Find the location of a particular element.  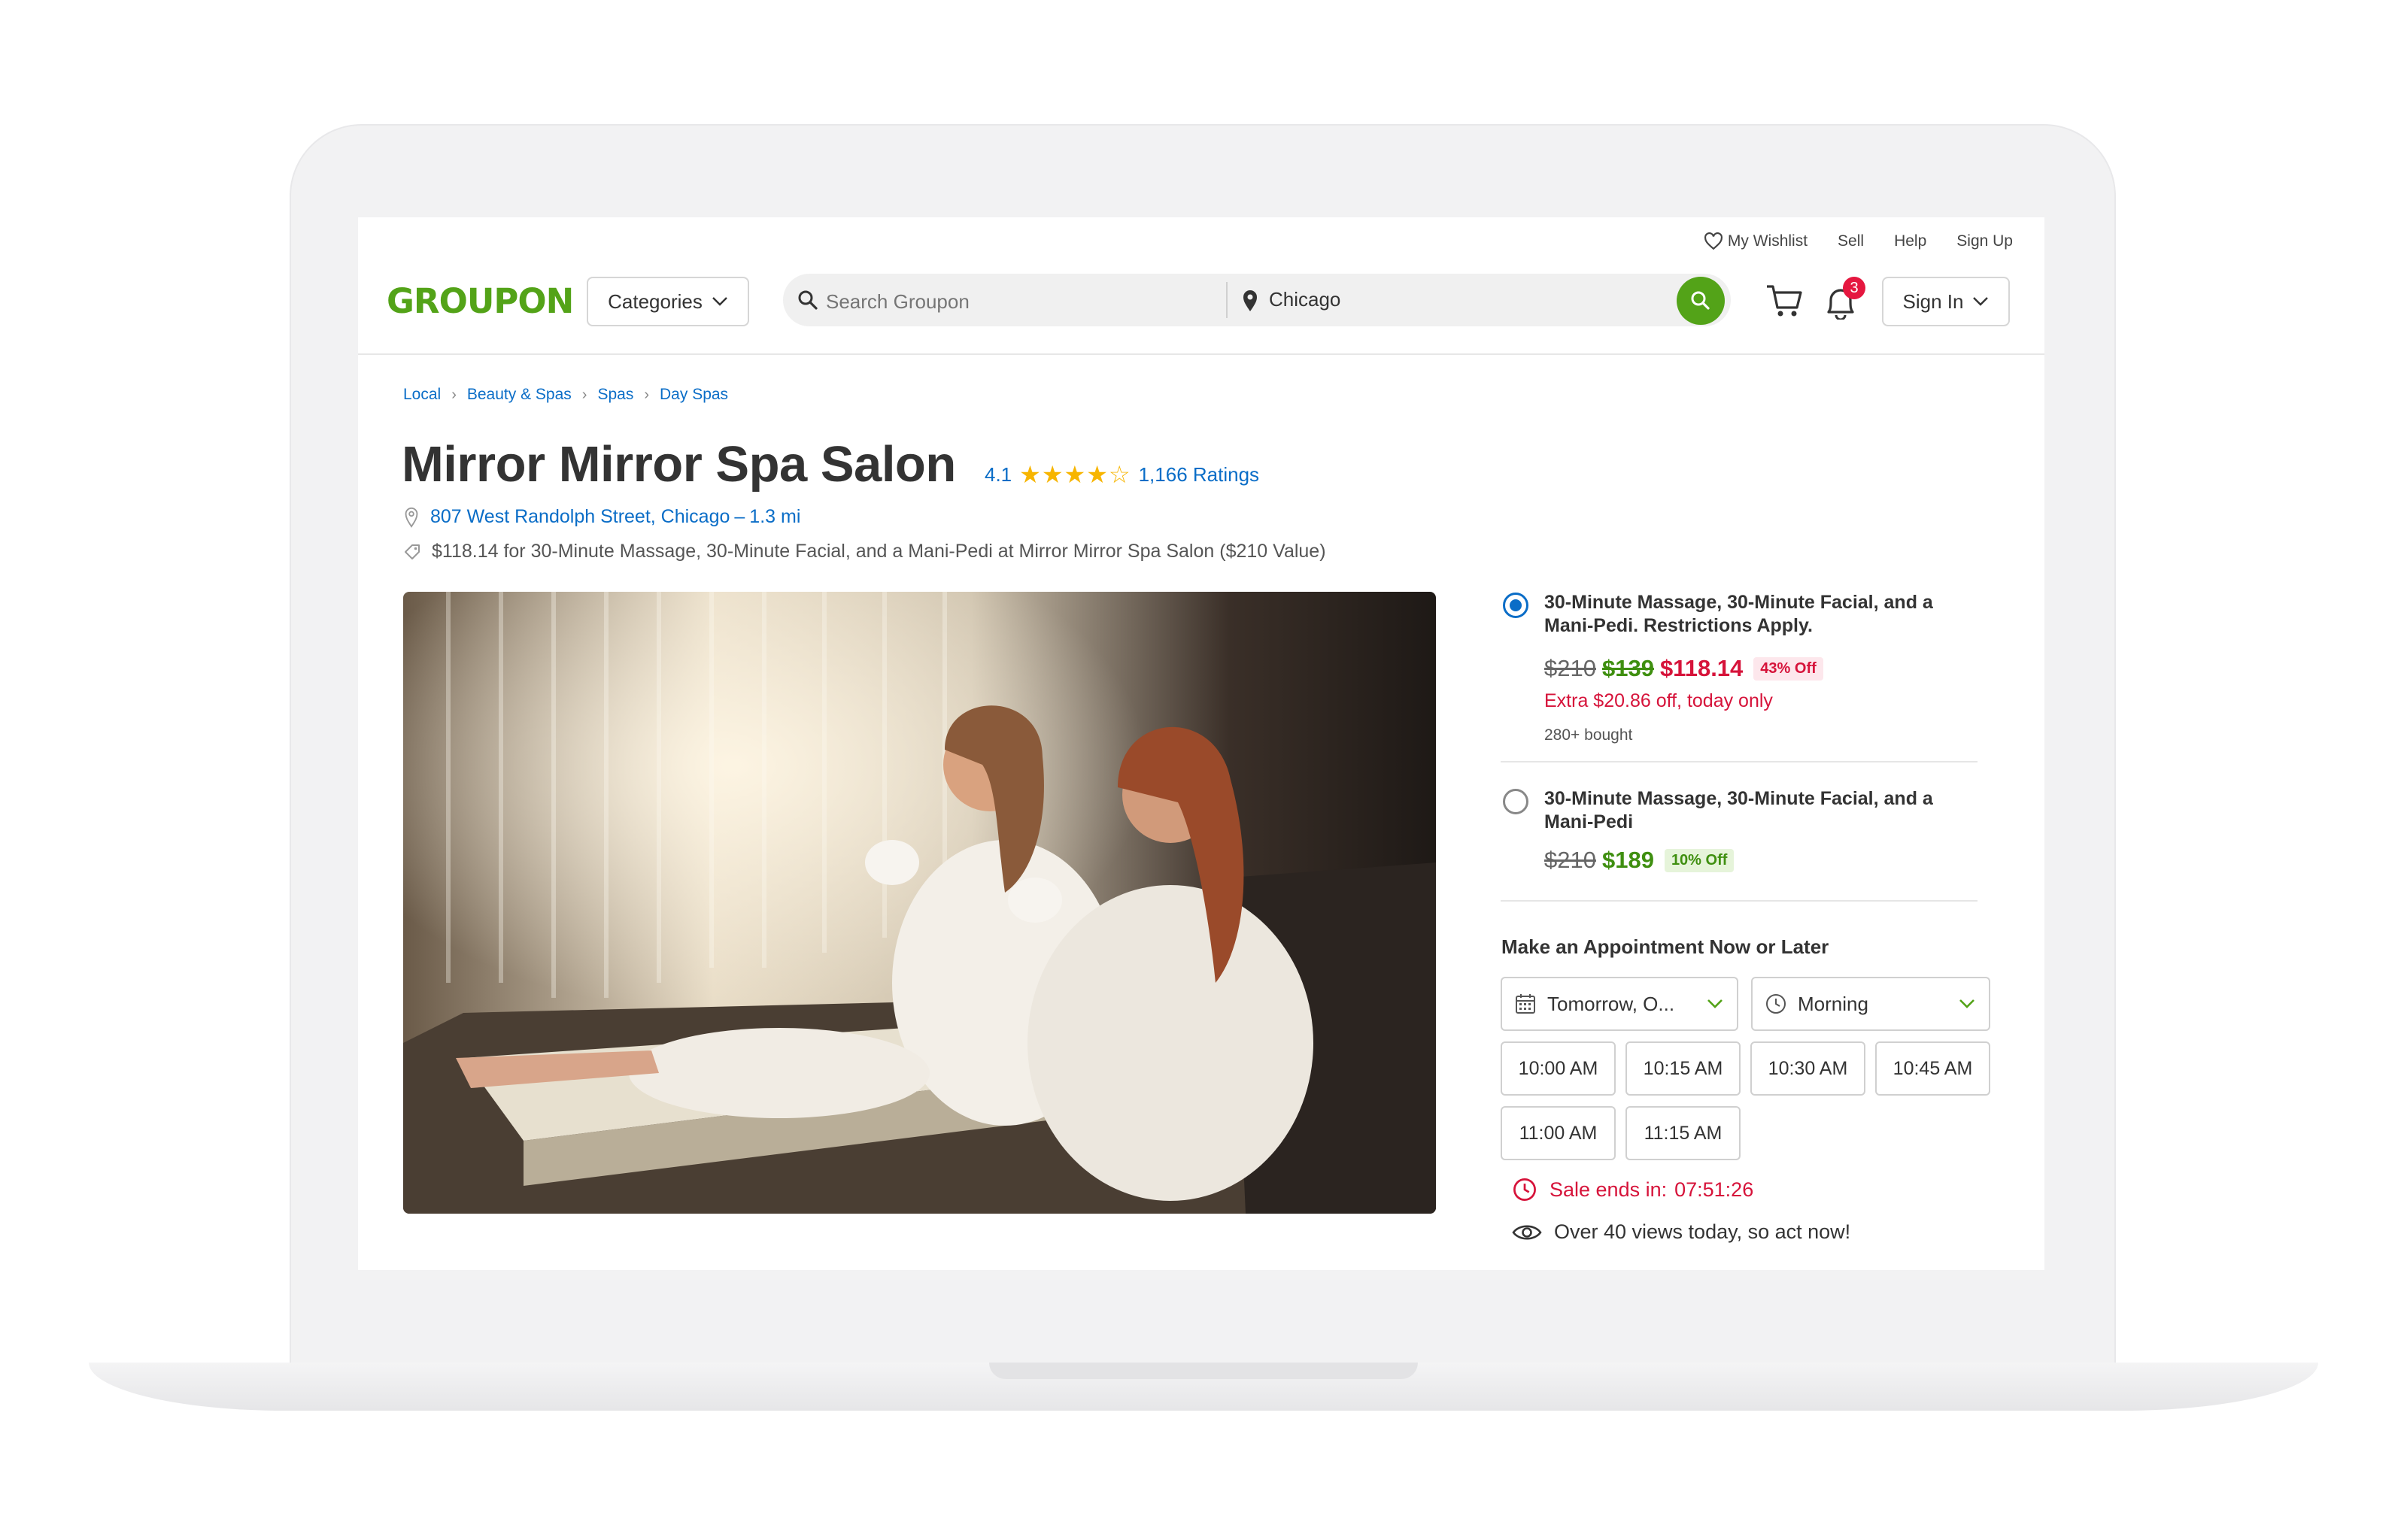

search-button is located at coordinates (1701, 301).